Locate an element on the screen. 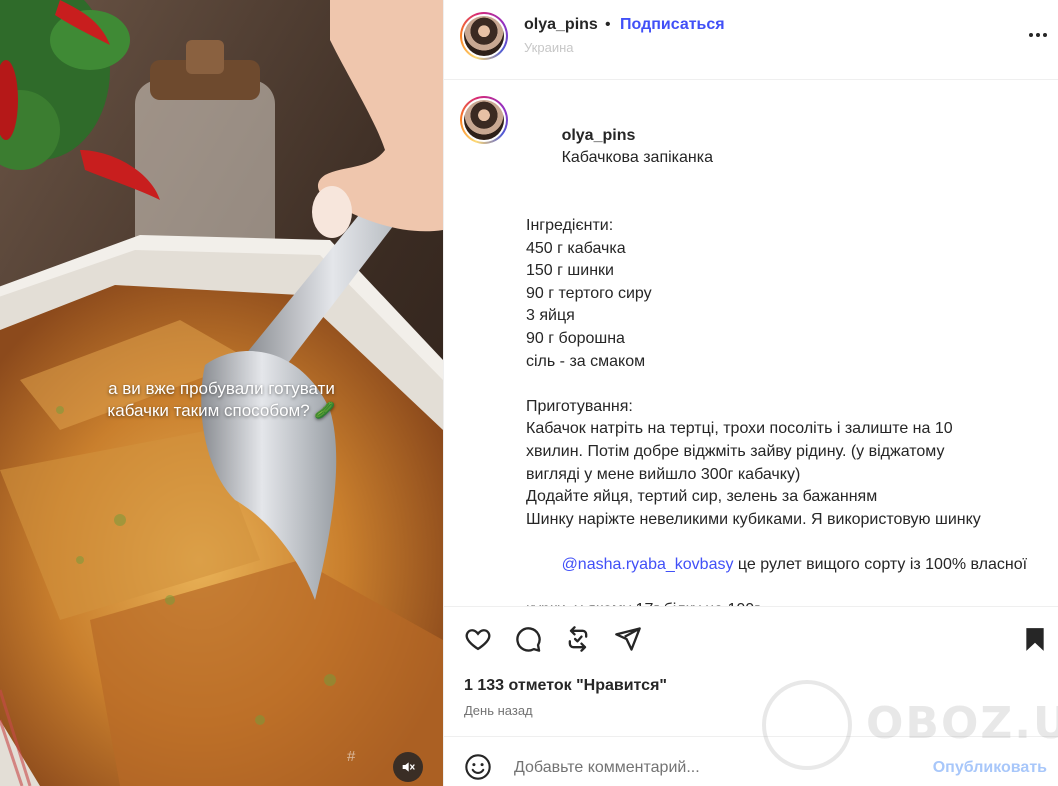  post-timestamp: День назад is located at coordinates (498, 710).